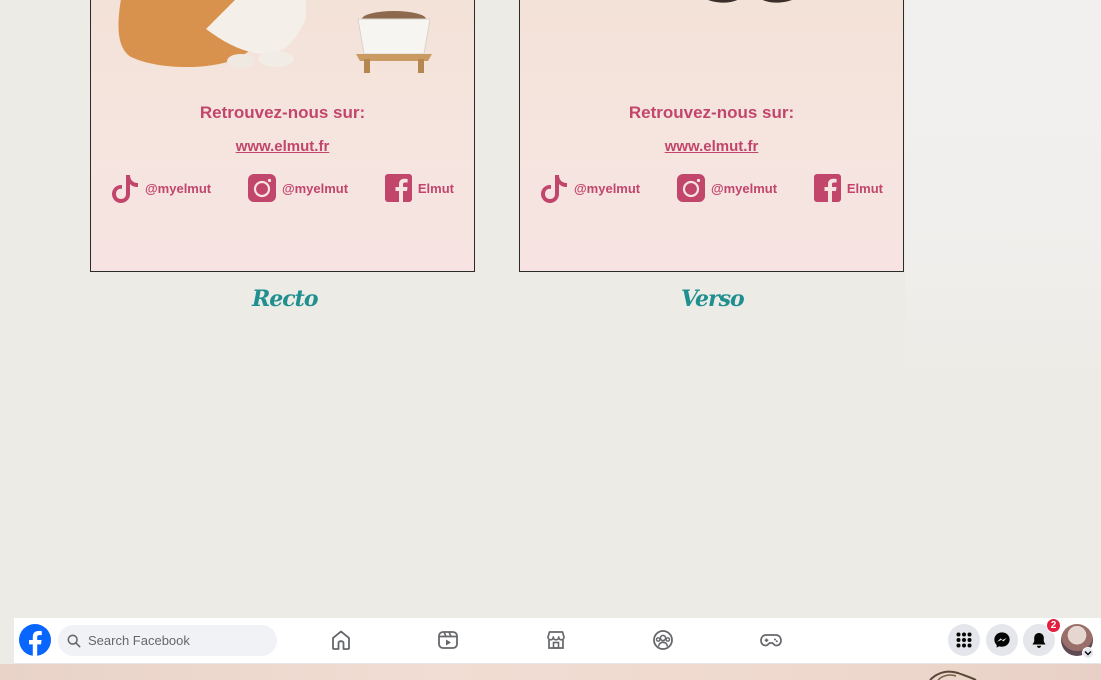 This screenshot has height=680, width=1101. I want to click on verso-artwork, so click(750, 1).